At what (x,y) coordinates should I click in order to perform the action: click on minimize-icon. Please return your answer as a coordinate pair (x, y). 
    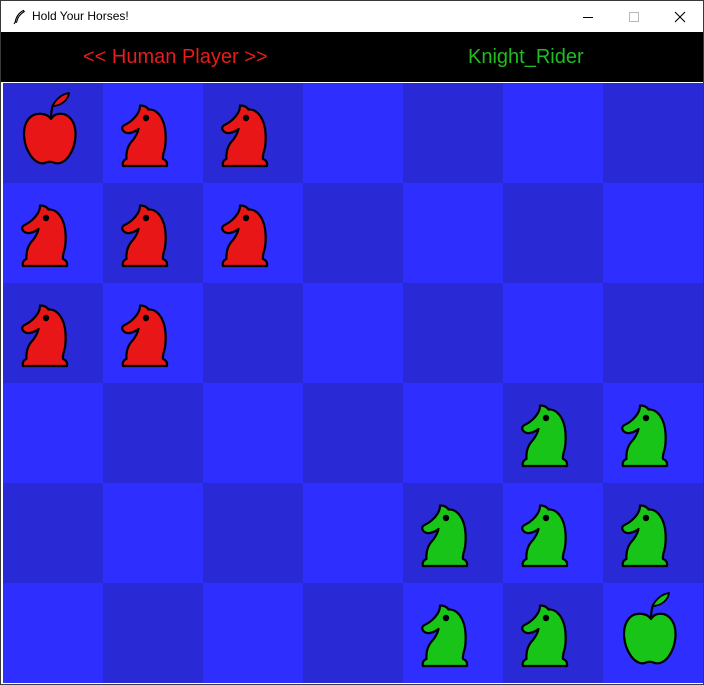
    Looking at the image, I should click on (588, 17).